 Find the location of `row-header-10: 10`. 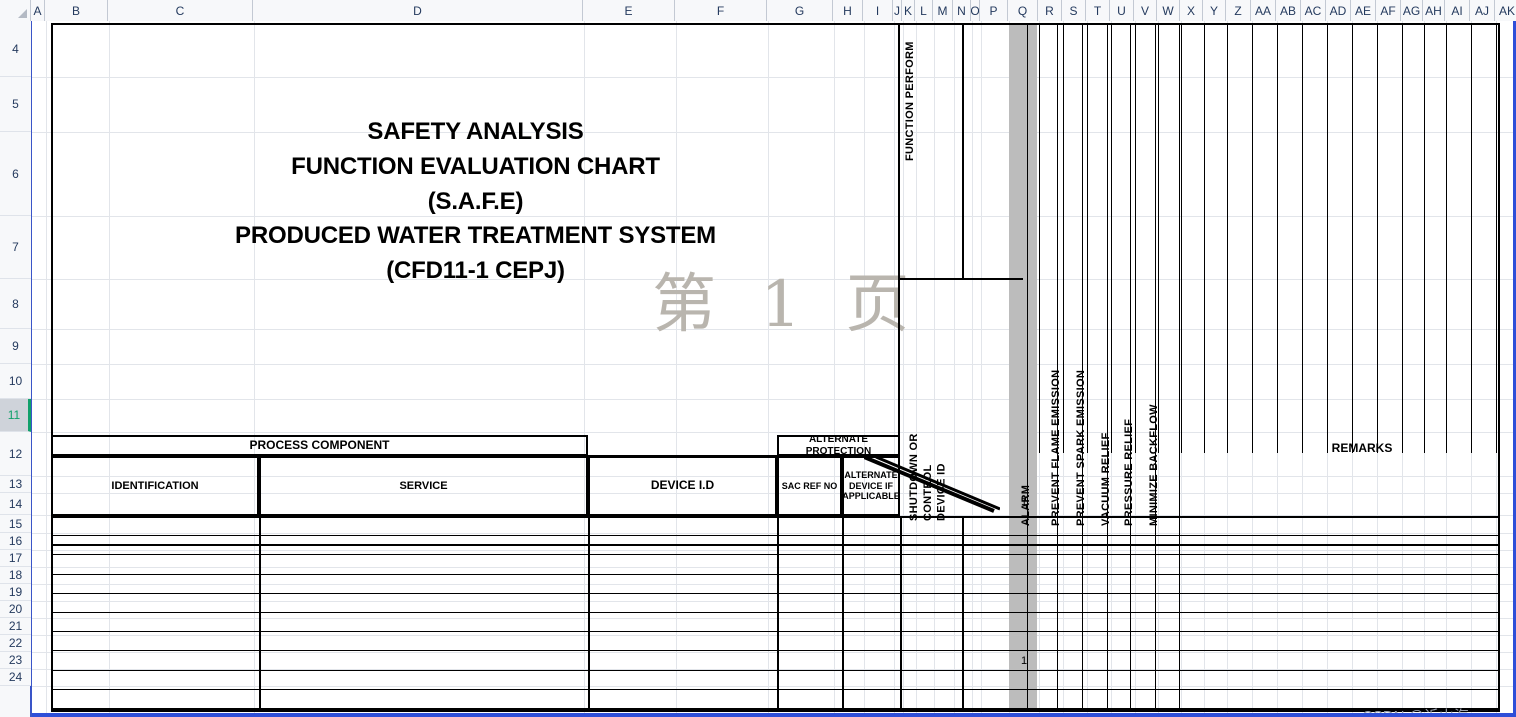

row-header-10: 10 is located at coordinates (15, 381).